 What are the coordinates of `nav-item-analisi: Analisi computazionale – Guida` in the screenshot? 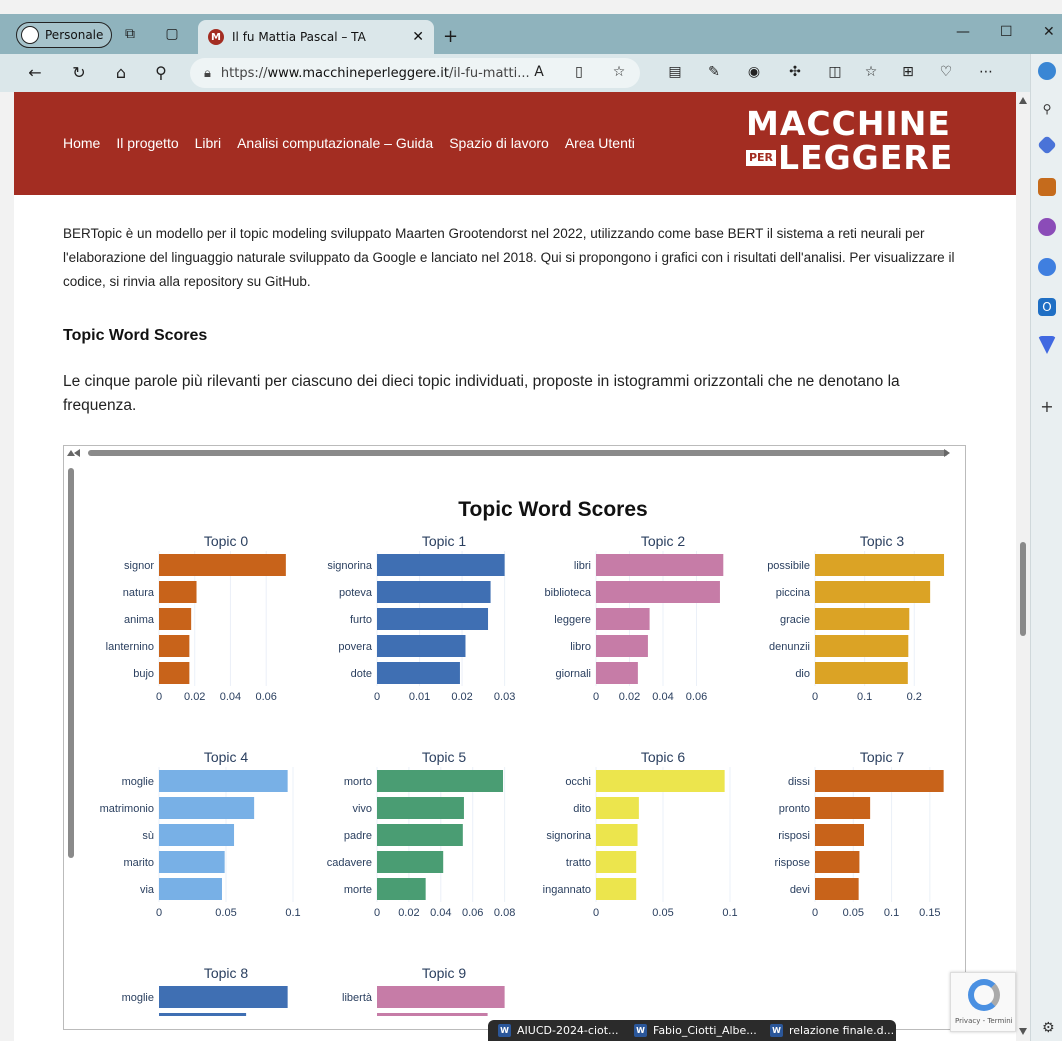 It's located at (335, 143).